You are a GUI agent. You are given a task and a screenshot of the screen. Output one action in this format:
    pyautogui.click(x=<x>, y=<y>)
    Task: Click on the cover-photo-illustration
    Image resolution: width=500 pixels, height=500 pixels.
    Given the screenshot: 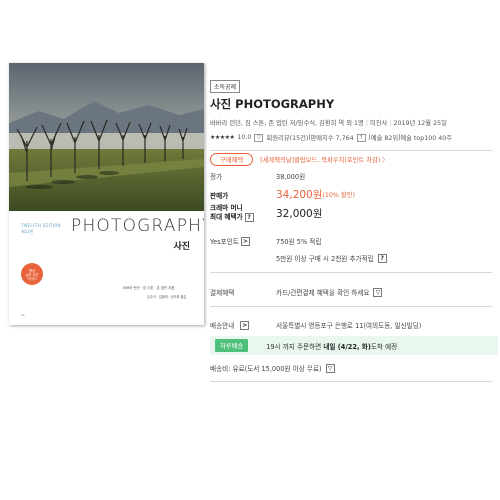 What is the action you would take?
    pyautogui.click(x=106, y=137)
    